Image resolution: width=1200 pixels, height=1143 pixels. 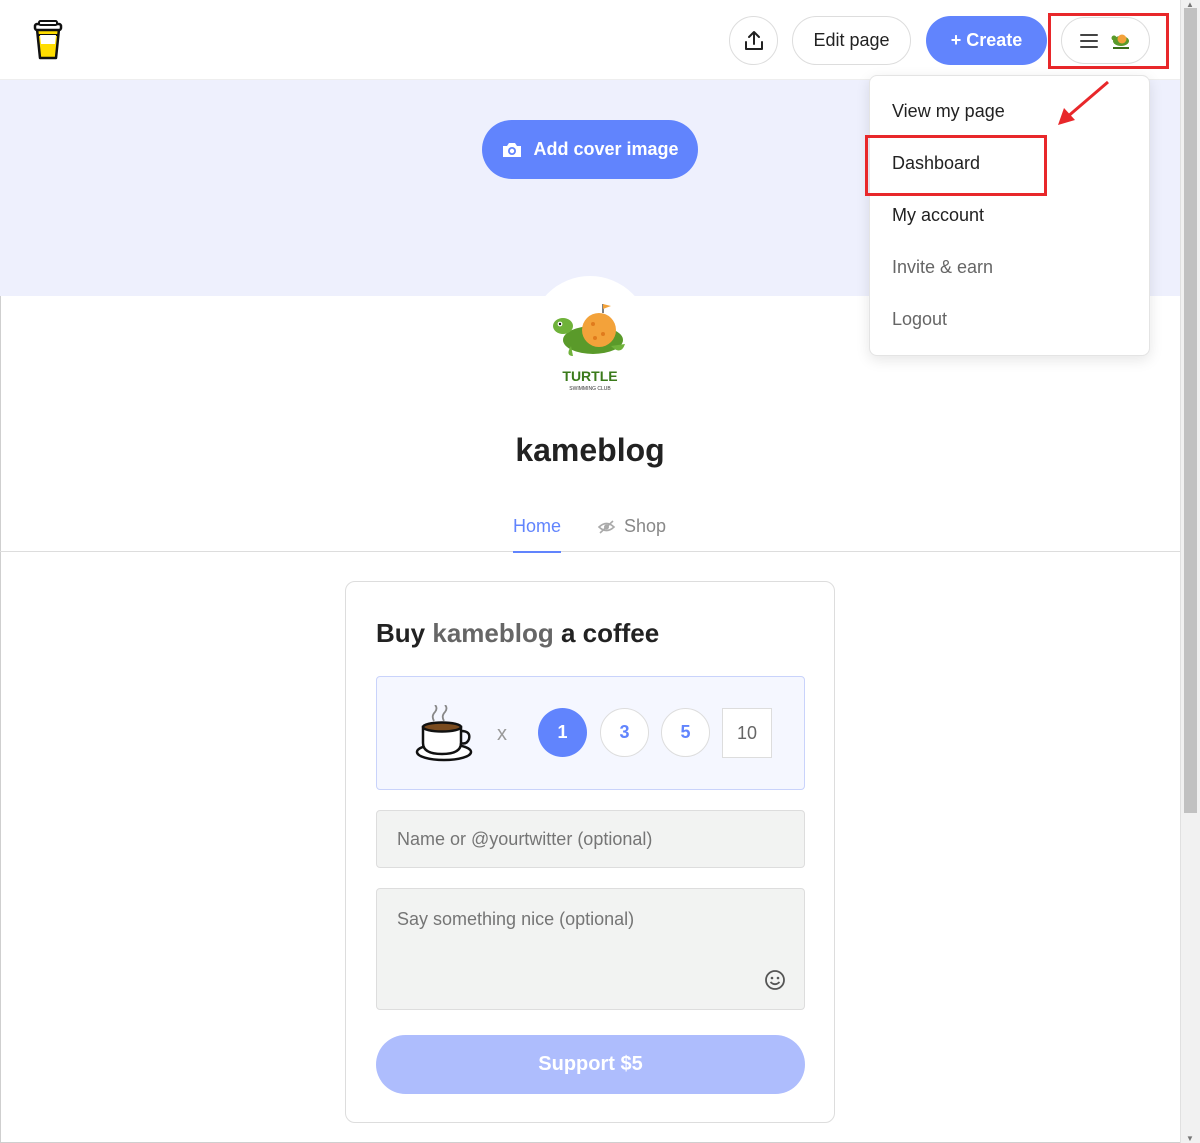 I want to click on share-icon, so click(x=753, y=40).